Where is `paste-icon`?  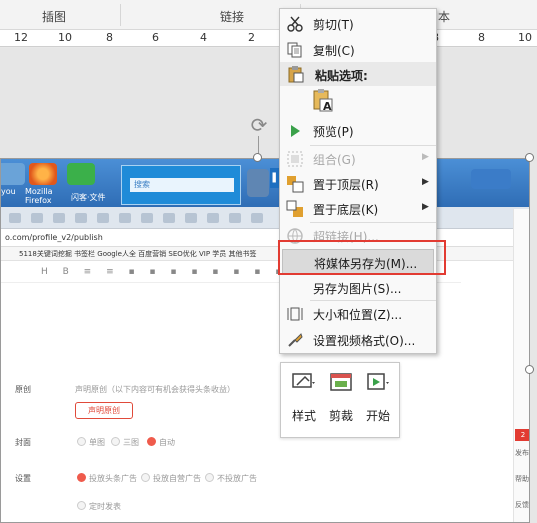
paste-icon is located at coordinates (295, 74).